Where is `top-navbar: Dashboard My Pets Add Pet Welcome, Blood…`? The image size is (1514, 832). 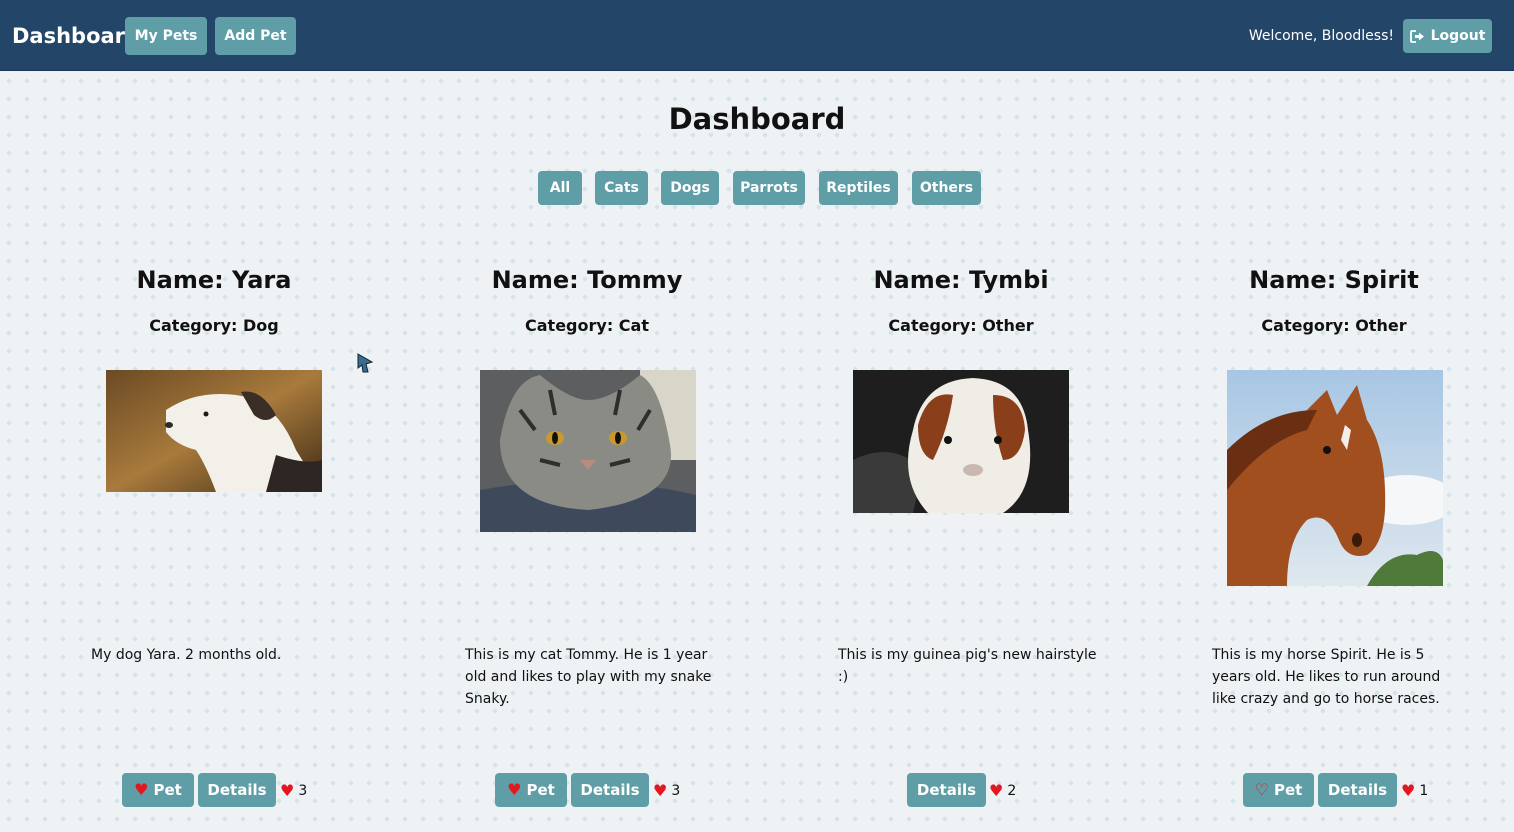
top-navbar: Dashboard My Pets Add Pet Welcome, Blood… is located at coordinates (757, 35).